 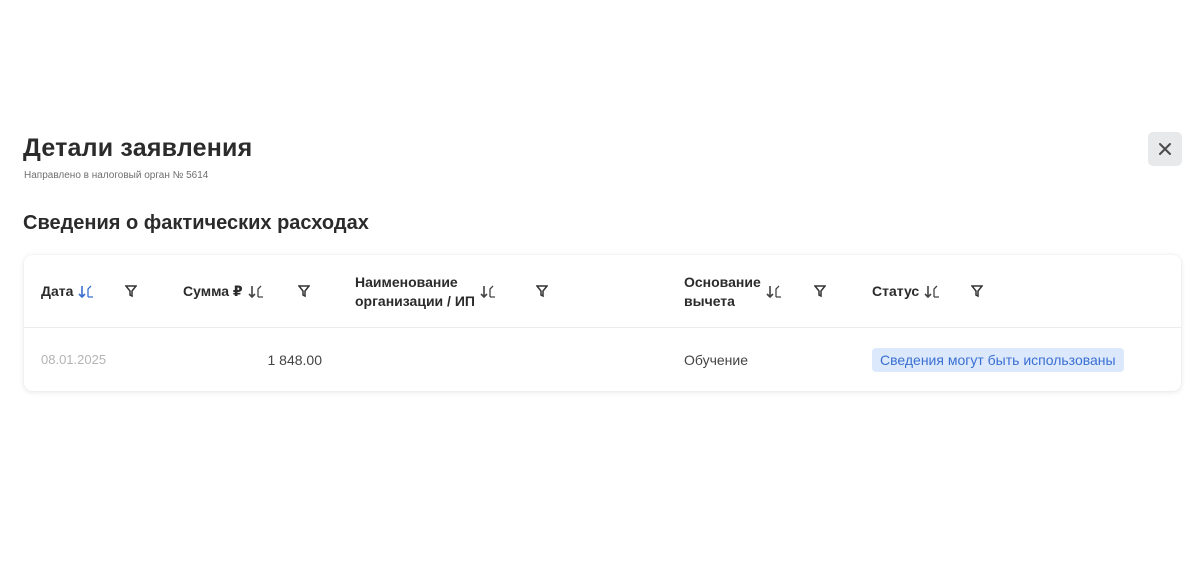 I want to click on page-title: Детали заявления, so click(x=138, y=148).